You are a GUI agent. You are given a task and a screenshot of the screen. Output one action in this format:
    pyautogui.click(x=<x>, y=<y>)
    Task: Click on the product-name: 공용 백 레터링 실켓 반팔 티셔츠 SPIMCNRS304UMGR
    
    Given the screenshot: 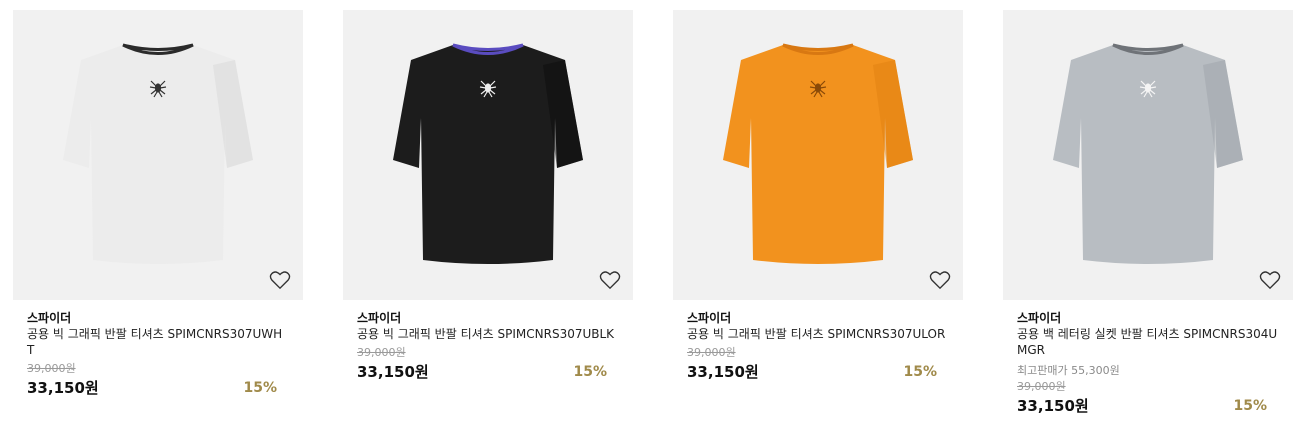 What is the action you would take?
    pyautogui.click(x=1148, y=342)
    